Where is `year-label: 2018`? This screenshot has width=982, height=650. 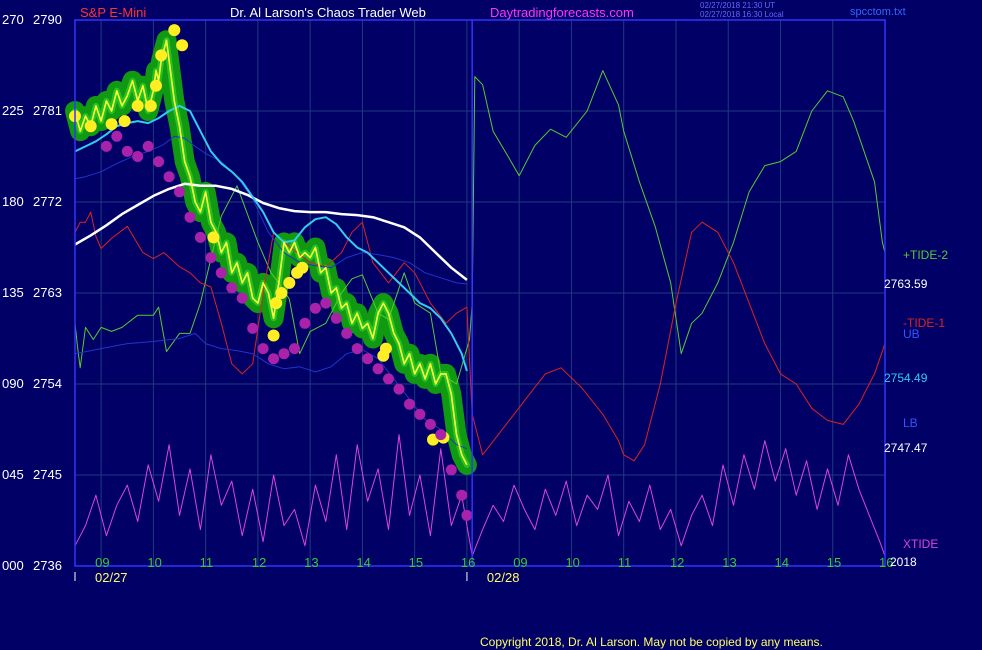
year-label: 2018 is located at coordinates (903, 562).